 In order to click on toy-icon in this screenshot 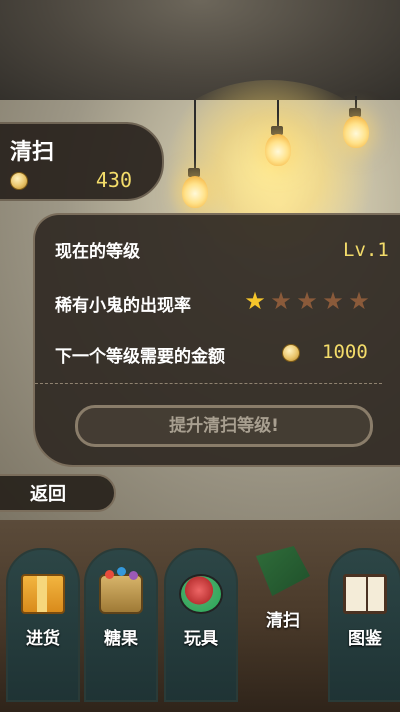, I will do `click(201, 594)`.